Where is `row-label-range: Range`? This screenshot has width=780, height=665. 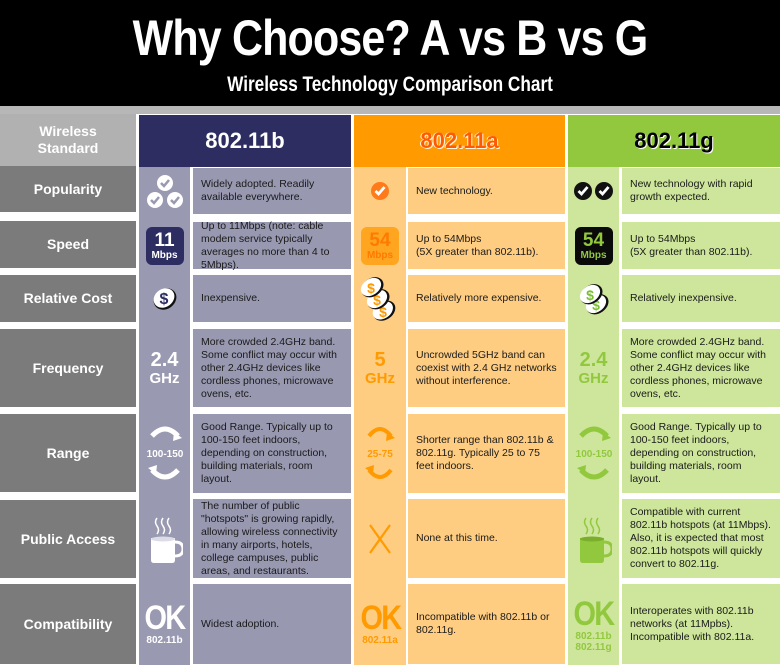 row-label-range: Range is located at coordinates (68, 453).